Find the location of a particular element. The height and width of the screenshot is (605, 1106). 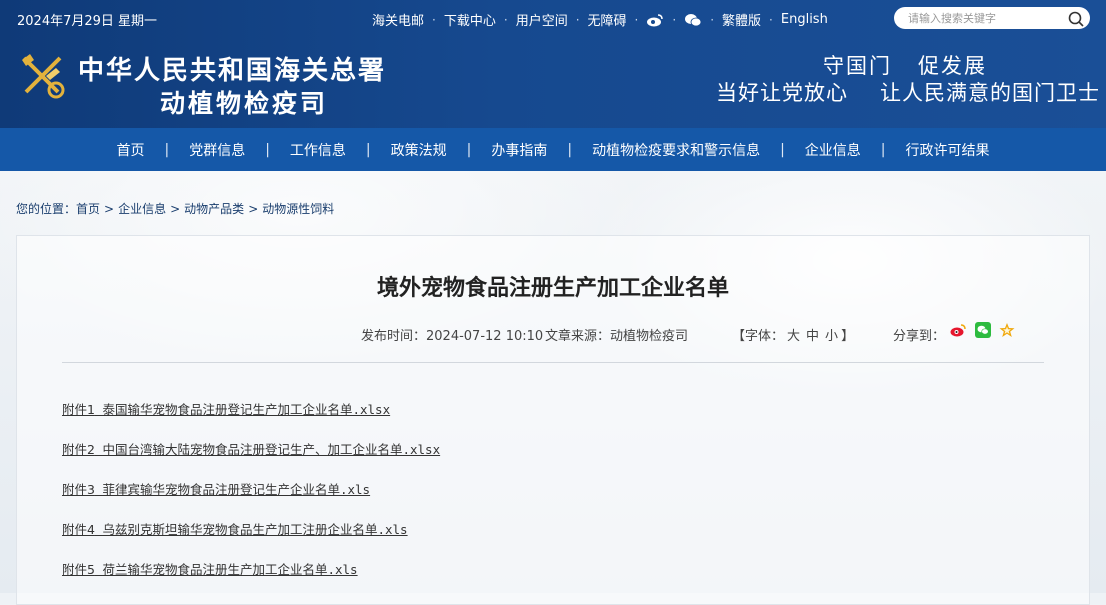

slogan-text: 促发展 is located at coordinates (952, 66).